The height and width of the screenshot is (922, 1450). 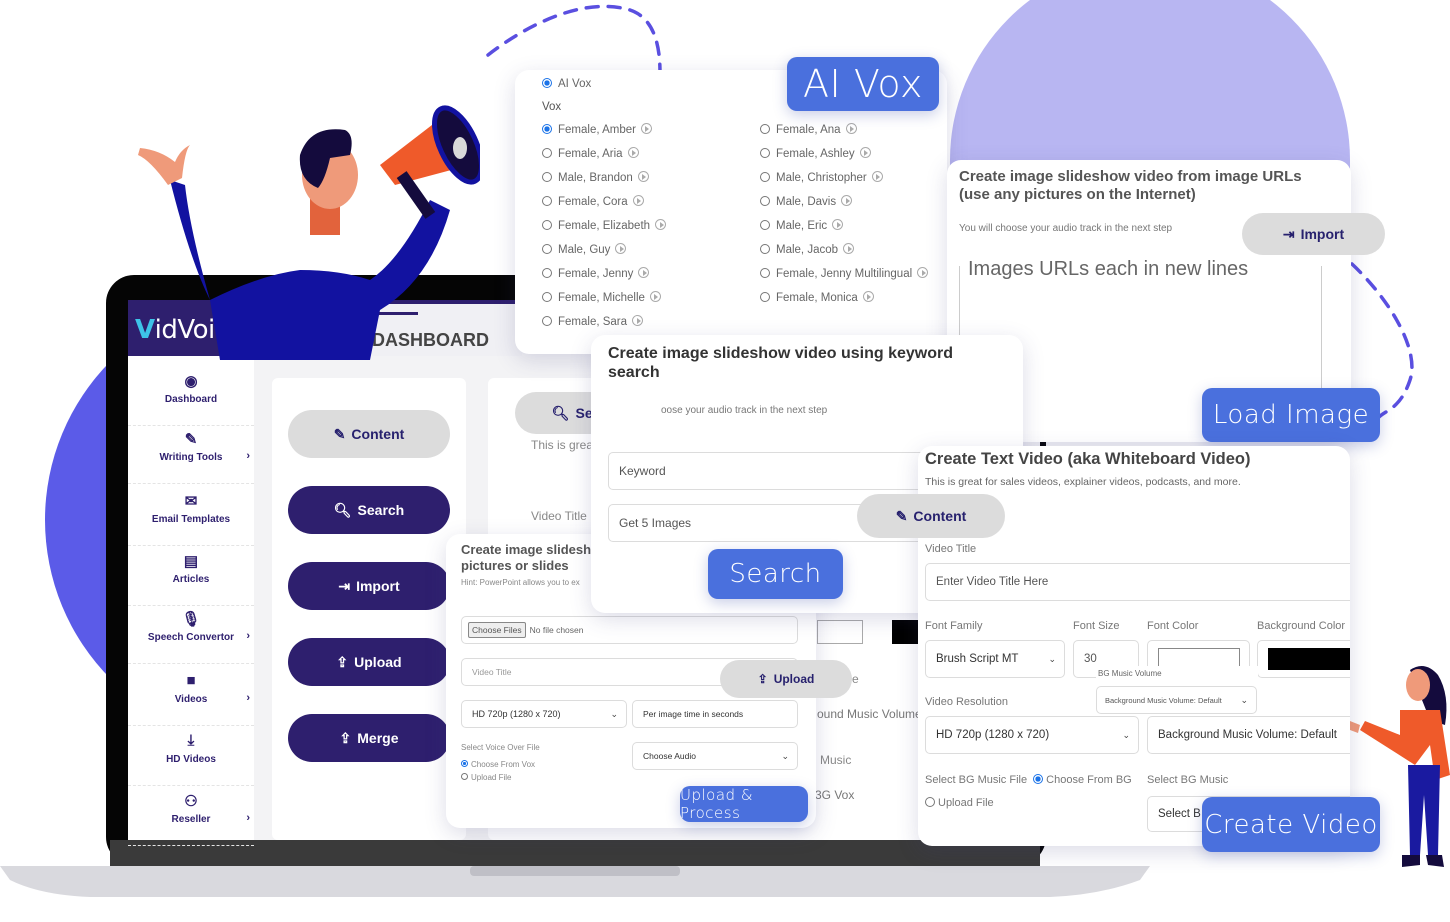 I want to click on video-title-label: Video Title, so click(x=951, y=549).